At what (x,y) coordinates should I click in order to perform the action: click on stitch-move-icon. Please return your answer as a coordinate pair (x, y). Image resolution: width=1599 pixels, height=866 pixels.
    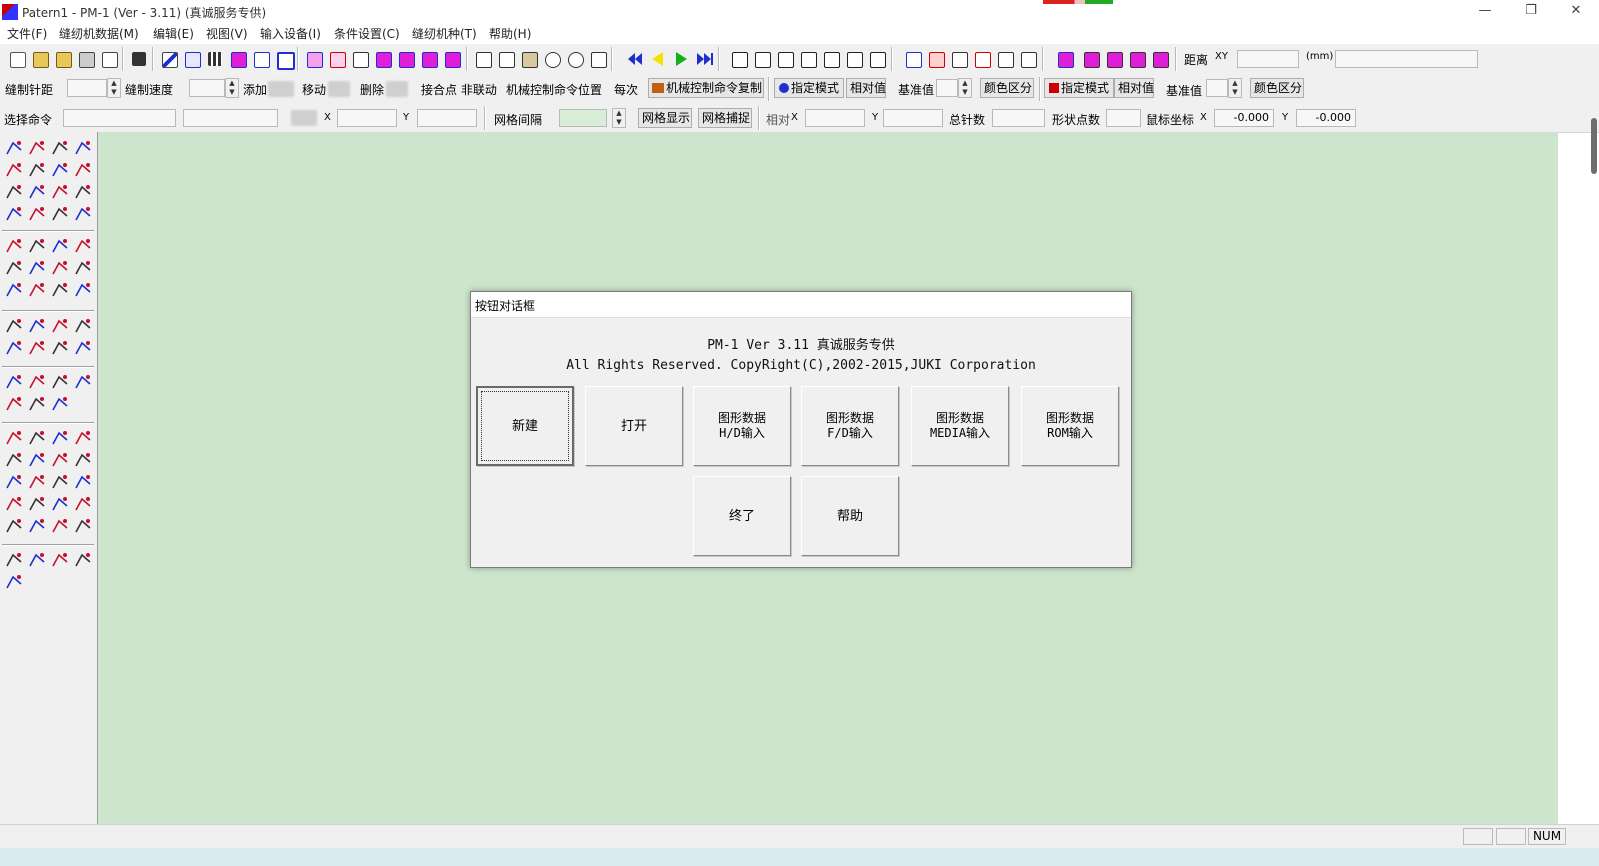
    Looking at the image, I should click on (982, 59).